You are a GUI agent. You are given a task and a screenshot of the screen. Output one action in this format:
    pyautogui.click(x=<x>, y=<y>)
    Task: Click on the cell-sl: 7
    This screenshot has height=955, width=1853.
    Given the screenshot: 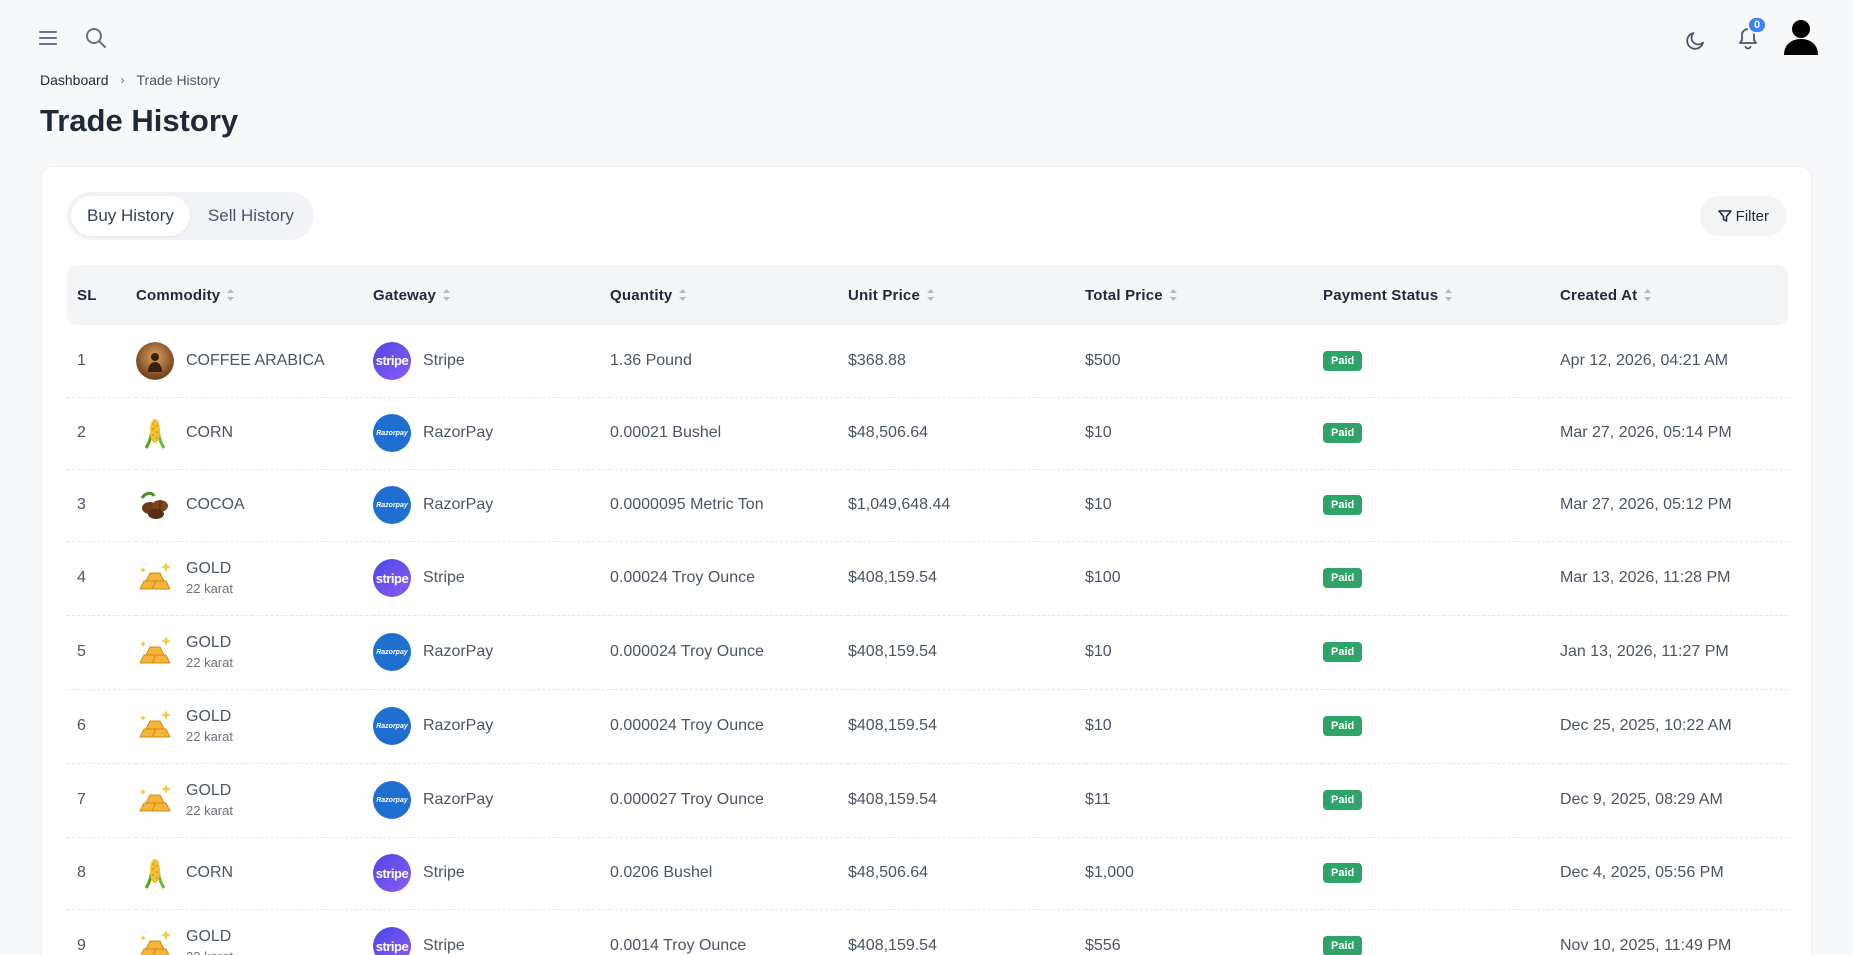 What is the action you would take?
    pyautogui.click(x=101, y=800)
    